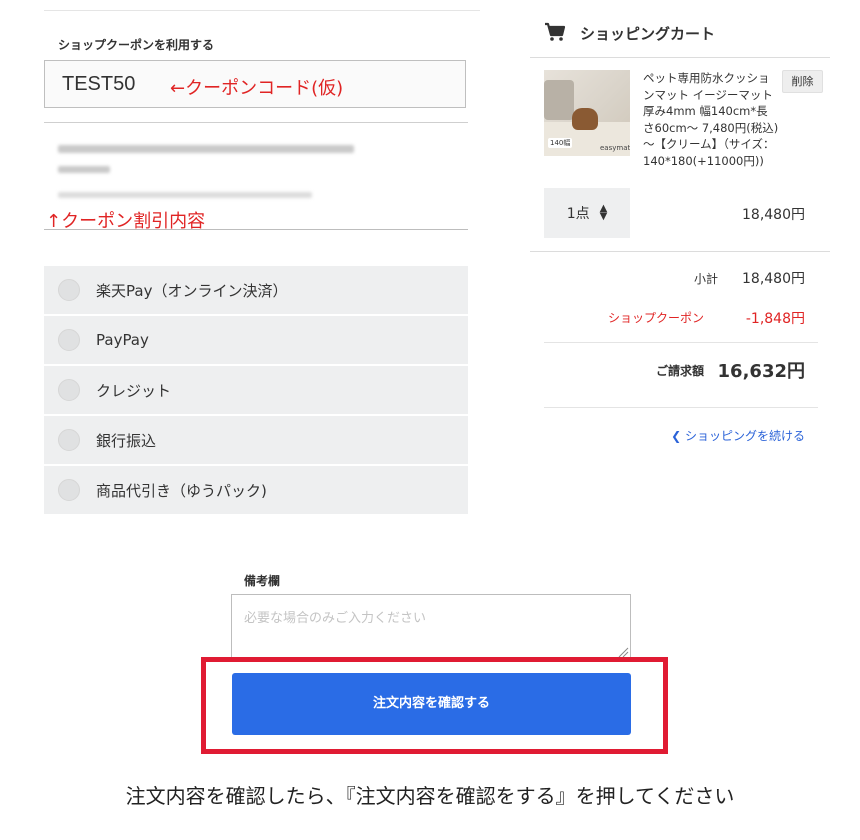 Image resolution: width=860 pixels, height=840 pixels. What do you see at coordinates (615, 148) in the screenshot?
I see `thumbnail-brand-logo: easymat` at bounding box center [615, 148].